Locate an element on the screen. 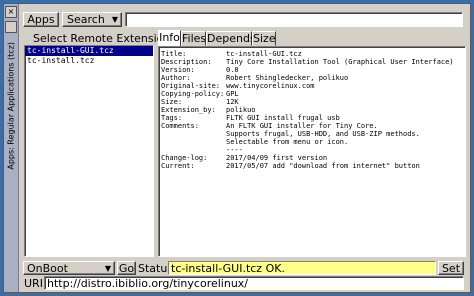 The image size is (474, 296). info-key: Description: is located at coordinates (186, 62).